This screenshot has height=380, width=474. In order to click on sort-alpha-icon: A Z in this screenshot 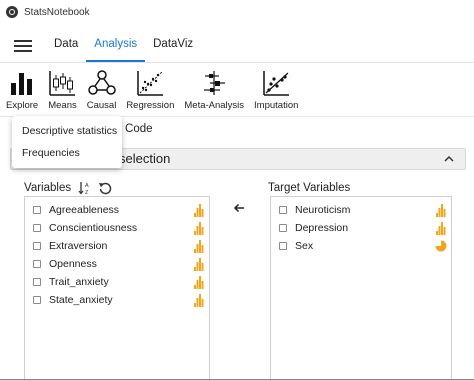, I will do `click(85, 188)`.